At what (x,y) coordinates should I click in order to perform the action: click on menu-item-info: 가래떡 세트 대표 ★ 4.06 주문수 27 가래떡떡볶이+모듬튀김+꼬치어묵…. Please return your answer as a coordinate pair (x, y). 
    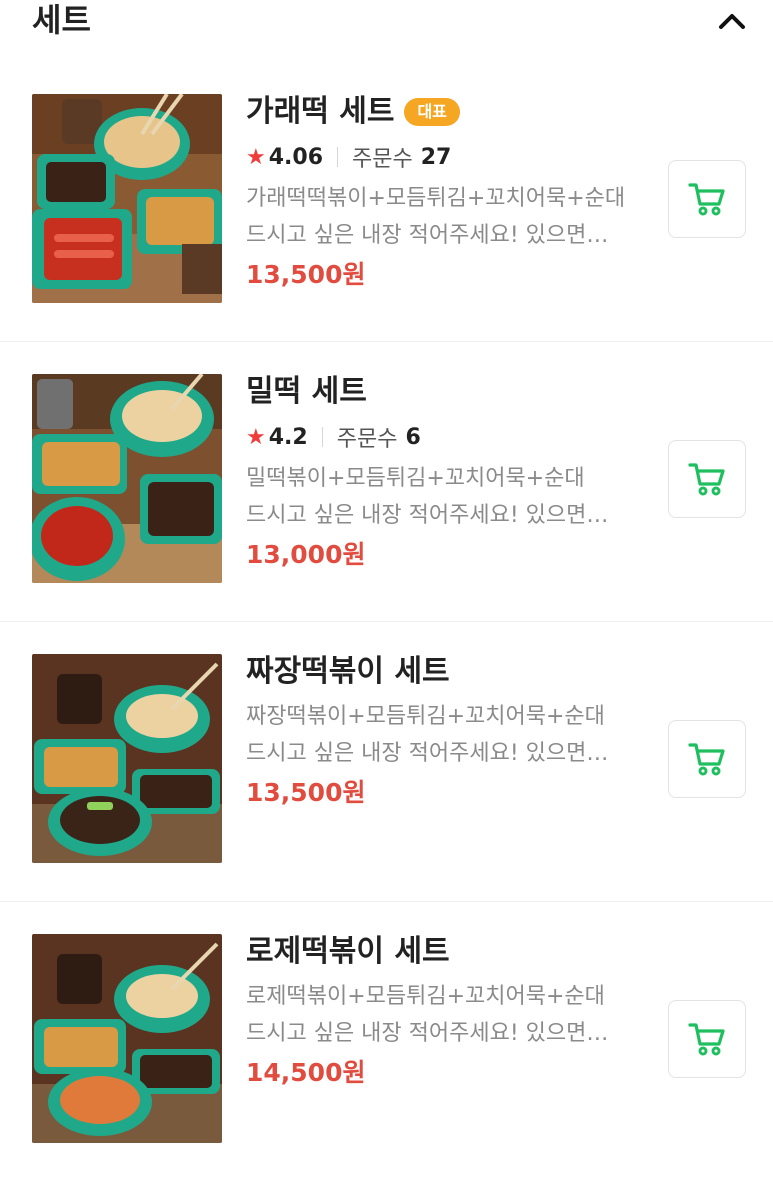
    Looking at the image, I should click on (446, 192).